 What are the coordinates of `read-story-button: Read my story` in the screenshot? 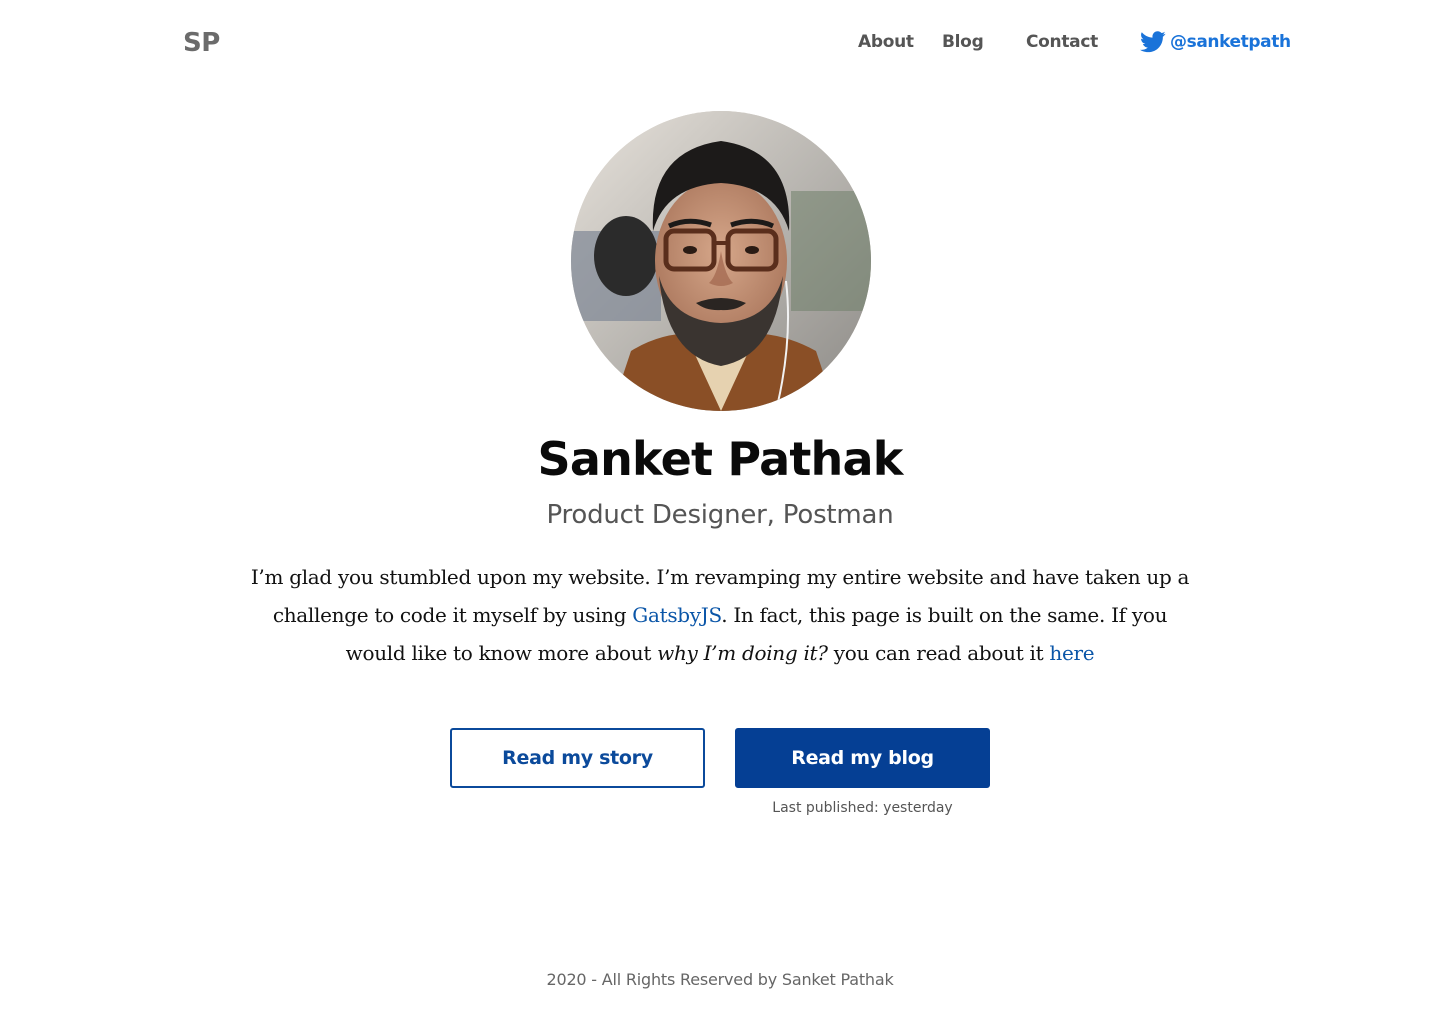 It's located at (577, 758).